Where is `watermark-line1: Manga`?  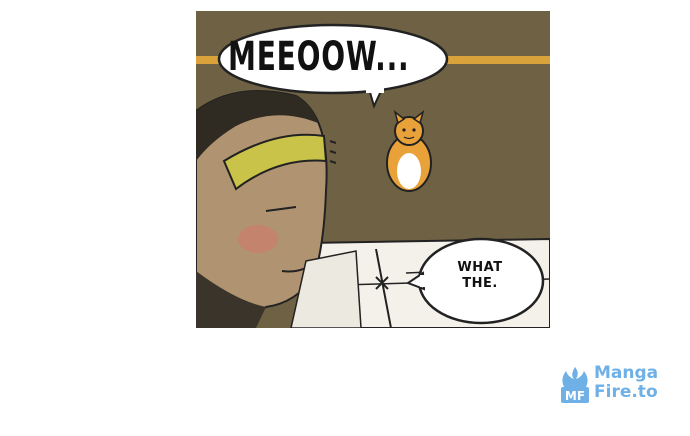
watermark-line1: Manga is located at coordinates (626, 373).